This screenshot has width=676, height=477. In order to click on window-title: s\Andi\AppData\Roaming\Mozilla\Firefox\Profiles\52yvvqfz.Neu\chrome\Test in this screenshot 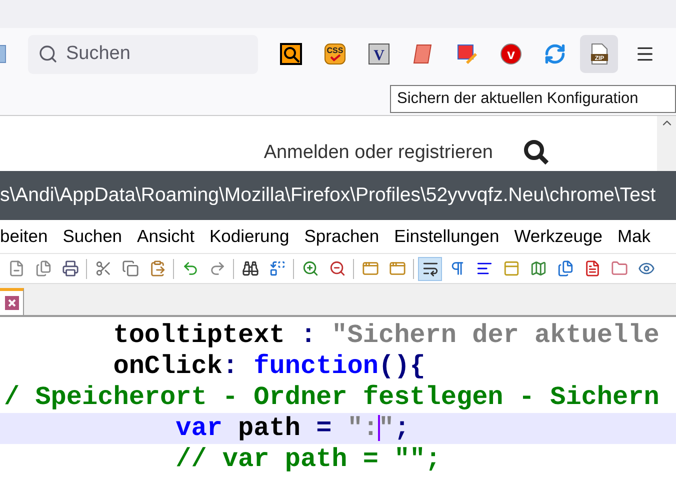, I will do `click(338, 195)`.